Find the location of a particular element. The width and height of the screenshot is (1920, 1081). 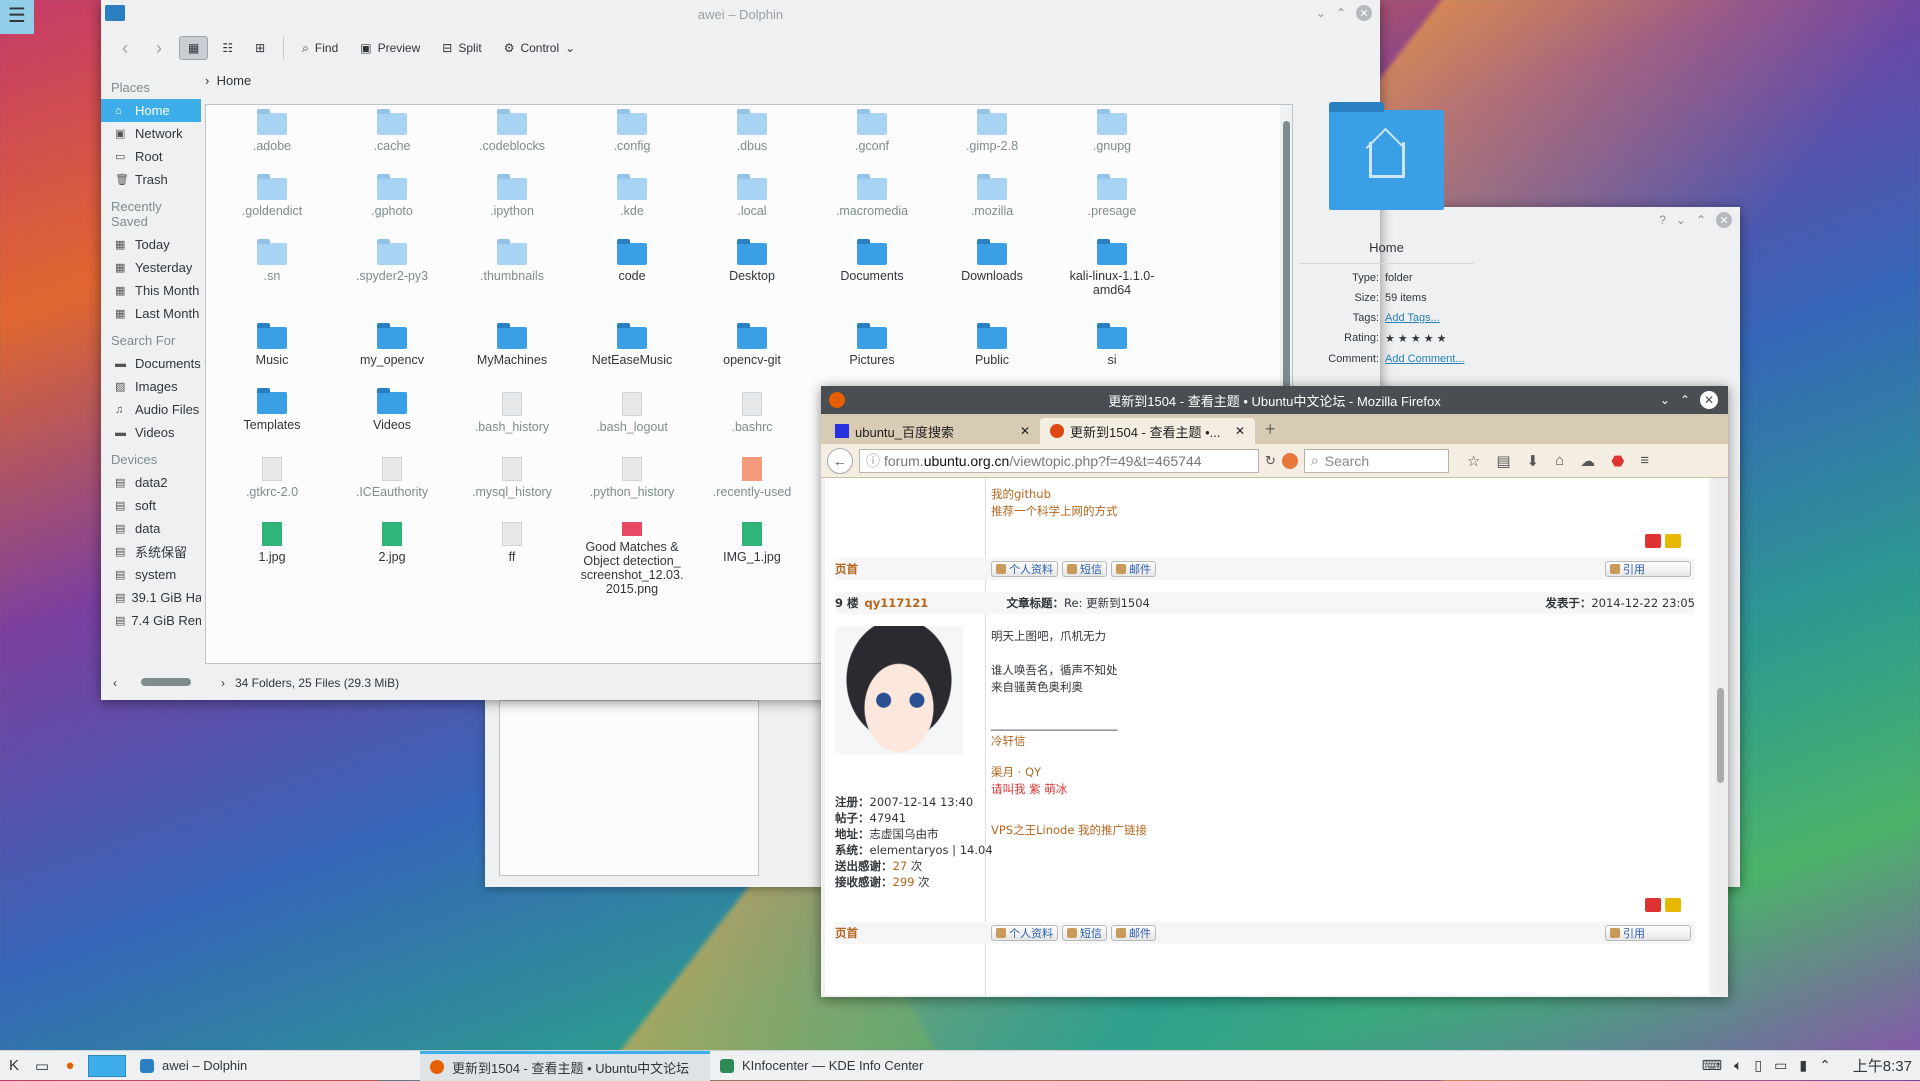

file-item: .gphoto is located at coordinates (392, 203).